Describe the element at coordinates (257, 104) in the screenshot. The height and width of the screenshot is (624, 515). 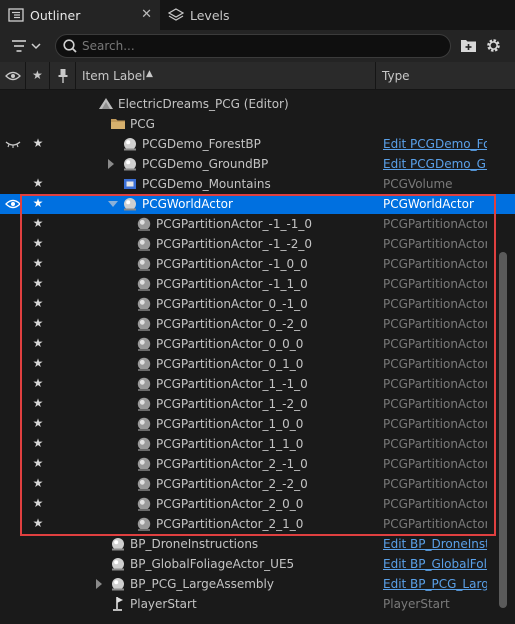
I see `tree-row: ElectricDreams_PCG (Editor)` at that location.